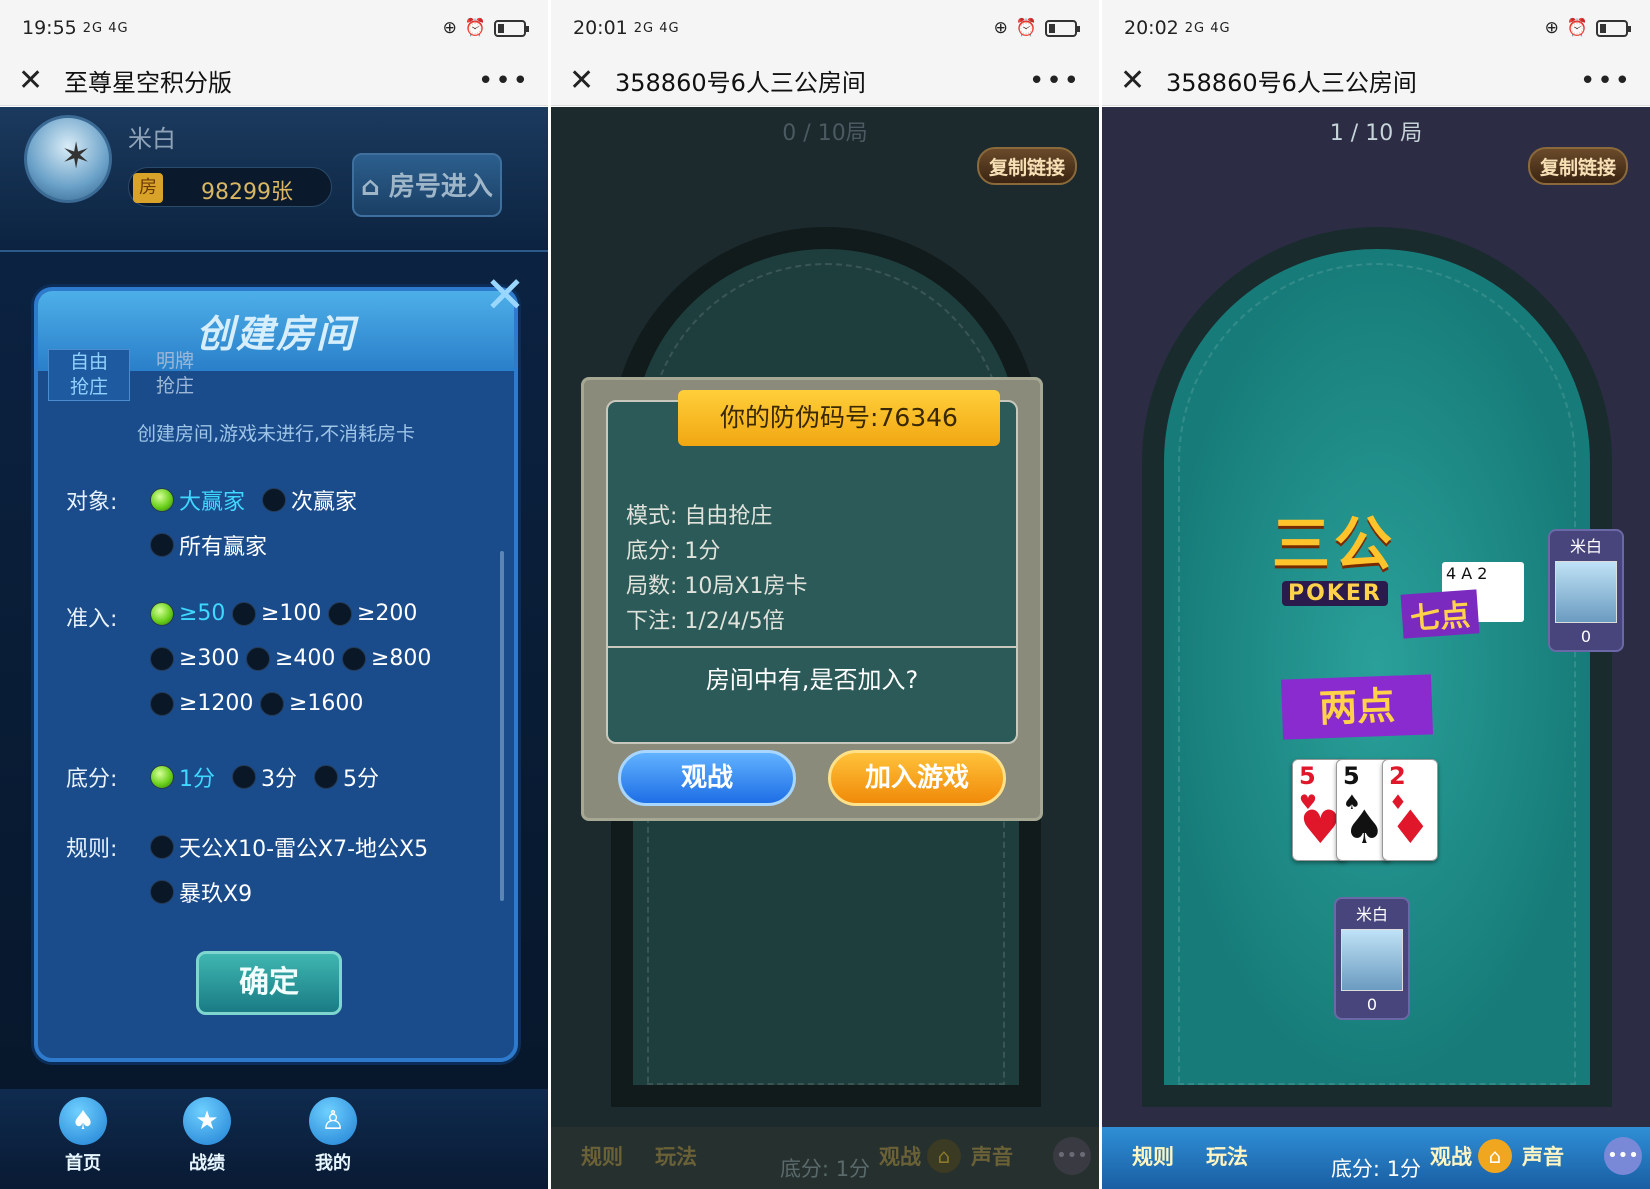 The image size is (1650, 1189). I want to click on watch-button: 观战, so click(707, 778).